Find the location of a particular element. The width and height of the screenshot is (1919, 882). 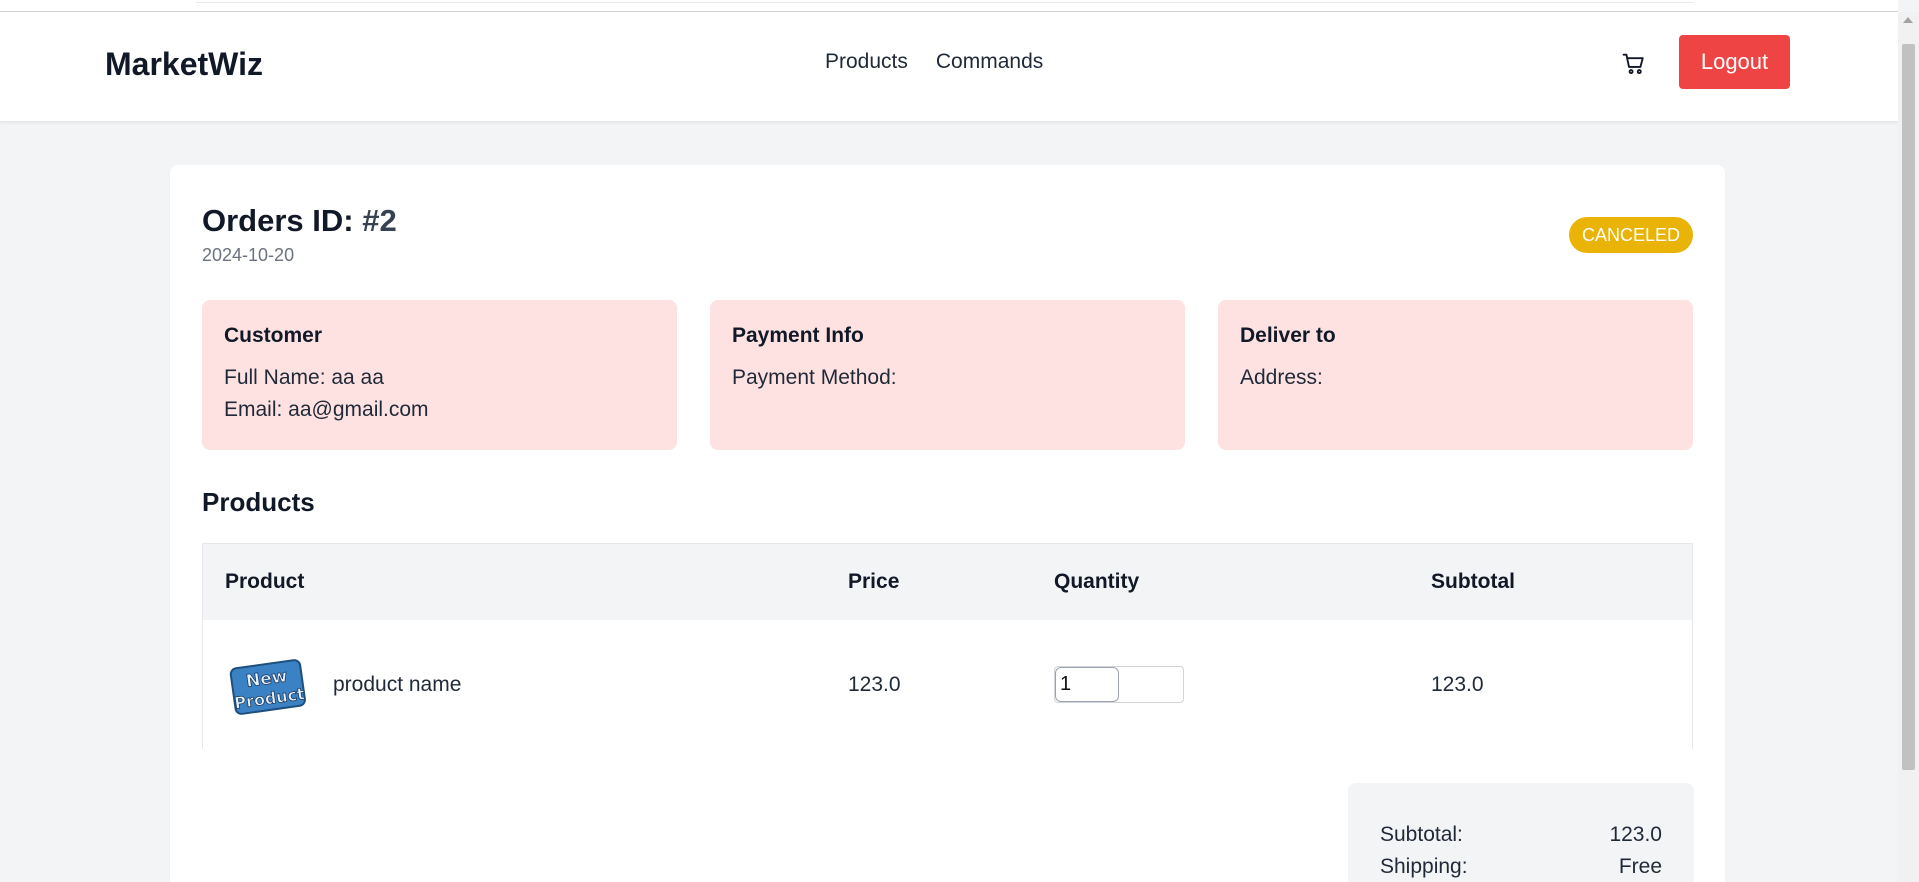

brand-logo: MarketWiz is located at coordinates (184, 64).